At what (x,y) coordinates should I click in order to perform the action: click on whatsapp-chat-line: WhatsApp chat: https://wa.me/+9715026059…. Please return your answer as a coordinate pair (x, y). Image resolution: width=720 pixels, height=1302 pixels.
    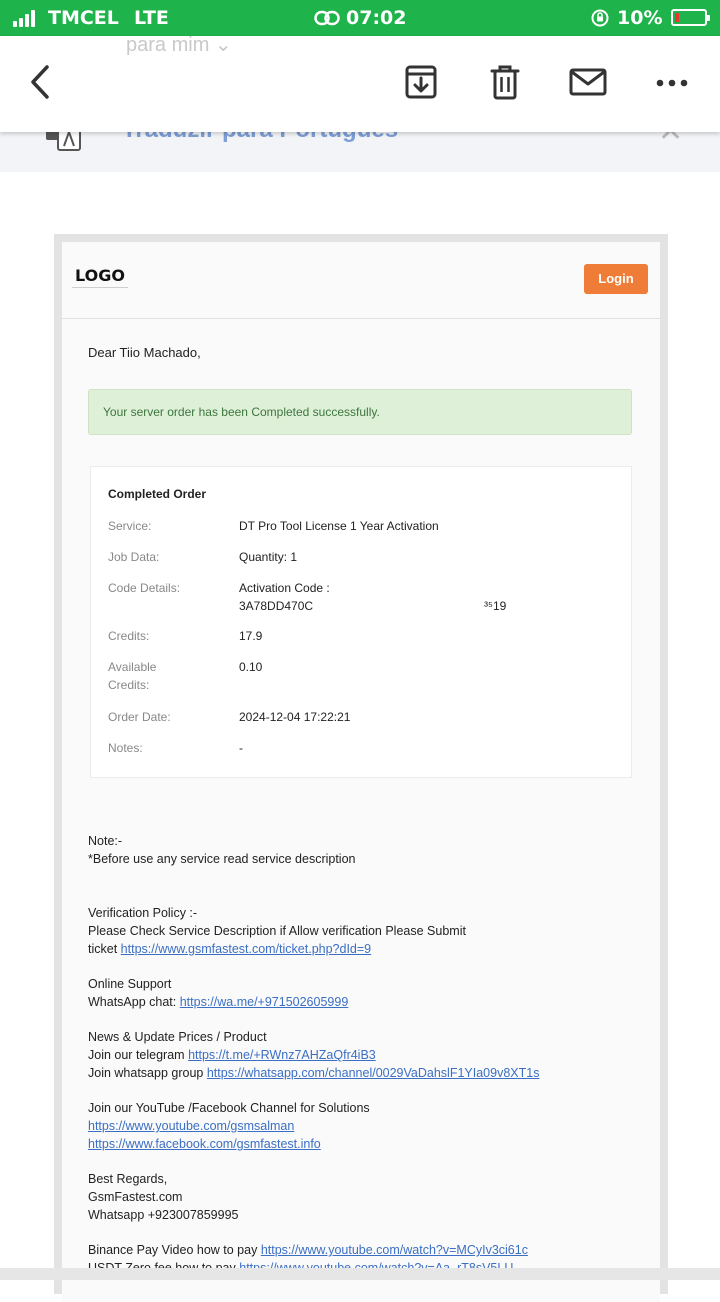
    Looking at the image, I should click on (368, 1002).